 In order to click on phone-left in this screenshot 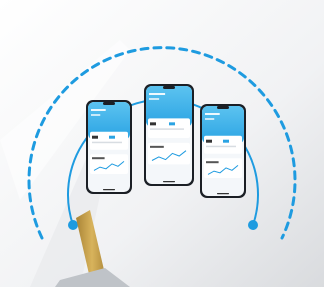, I will do `click(109, 147)`.